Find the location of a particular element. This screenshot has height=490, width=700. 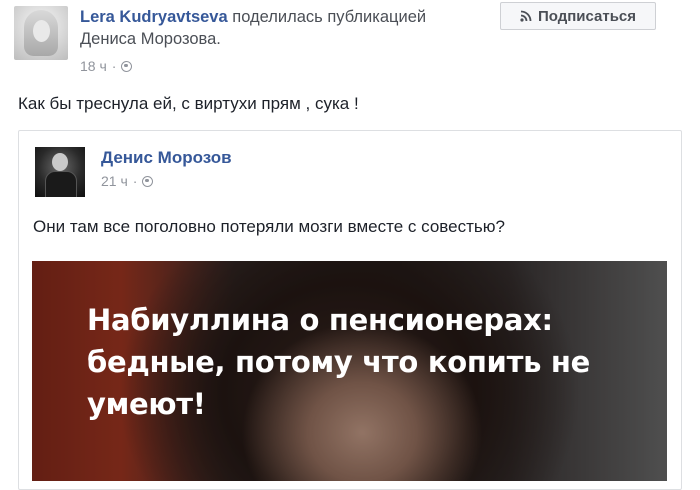

shared-avatar-head is located at coordinates (60, 162).